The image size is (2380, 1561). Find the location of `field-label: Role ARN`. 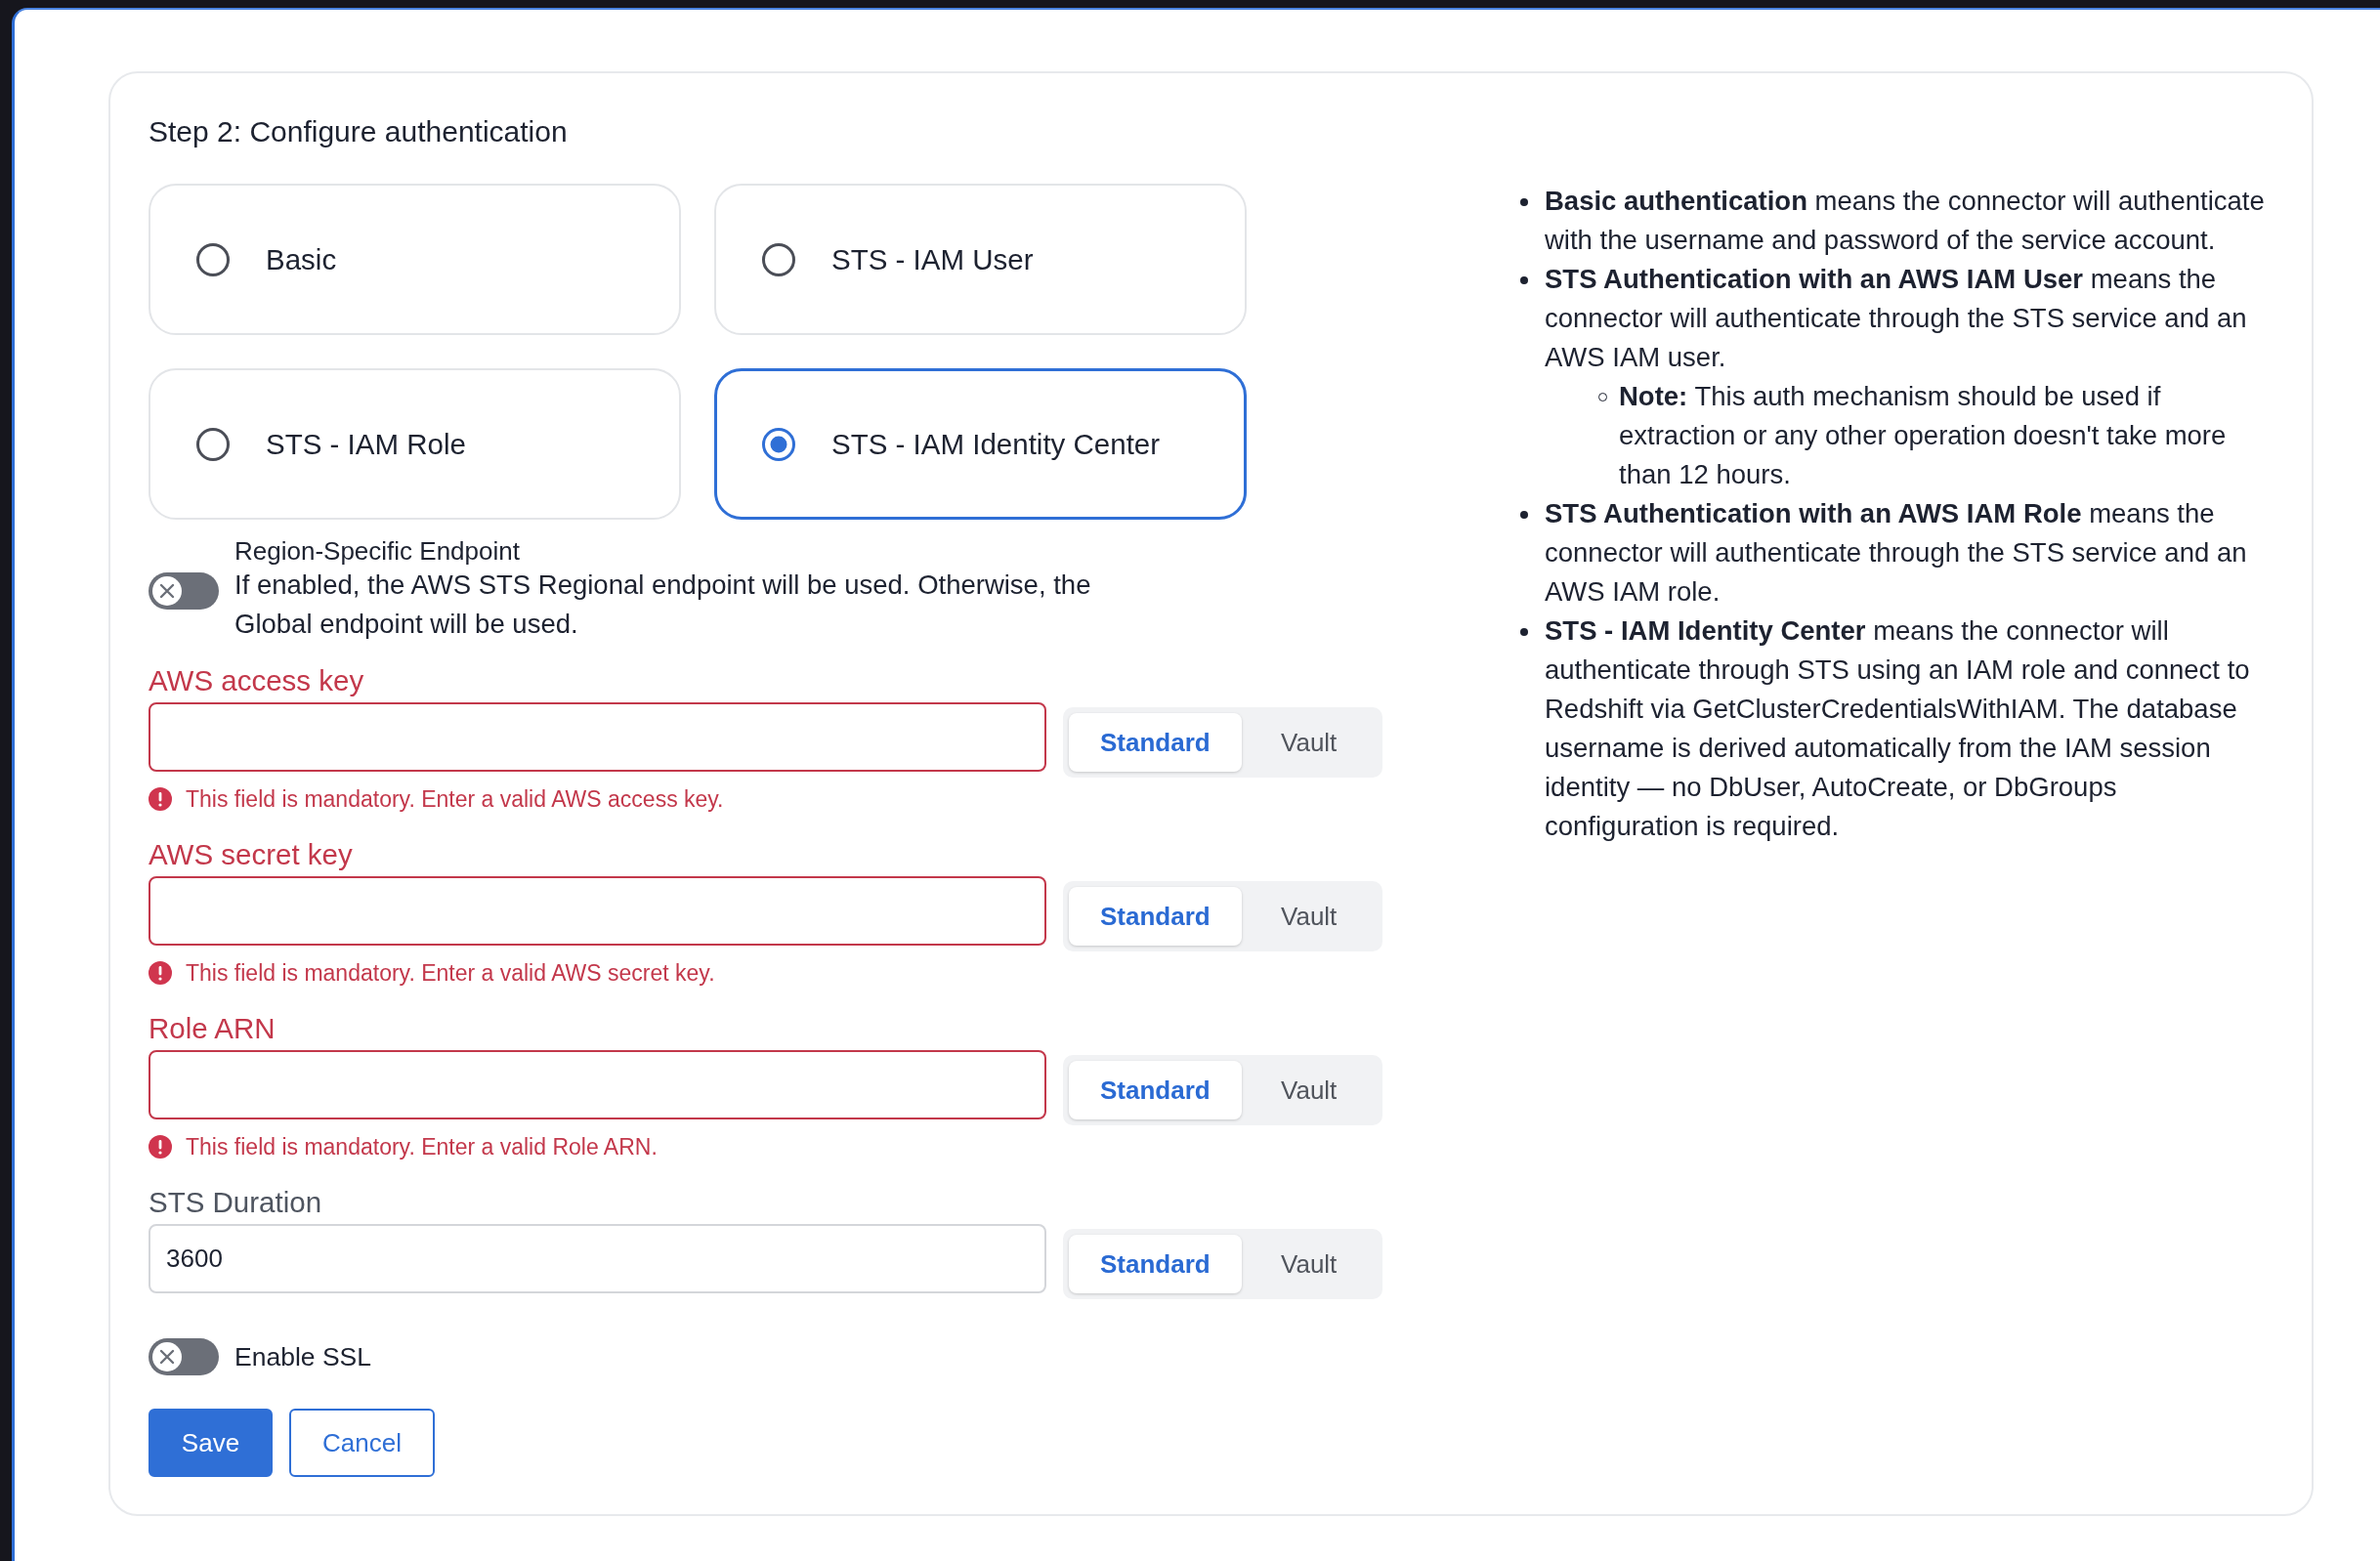

field-label: Role ARN is located at coordinates (212, 1028).